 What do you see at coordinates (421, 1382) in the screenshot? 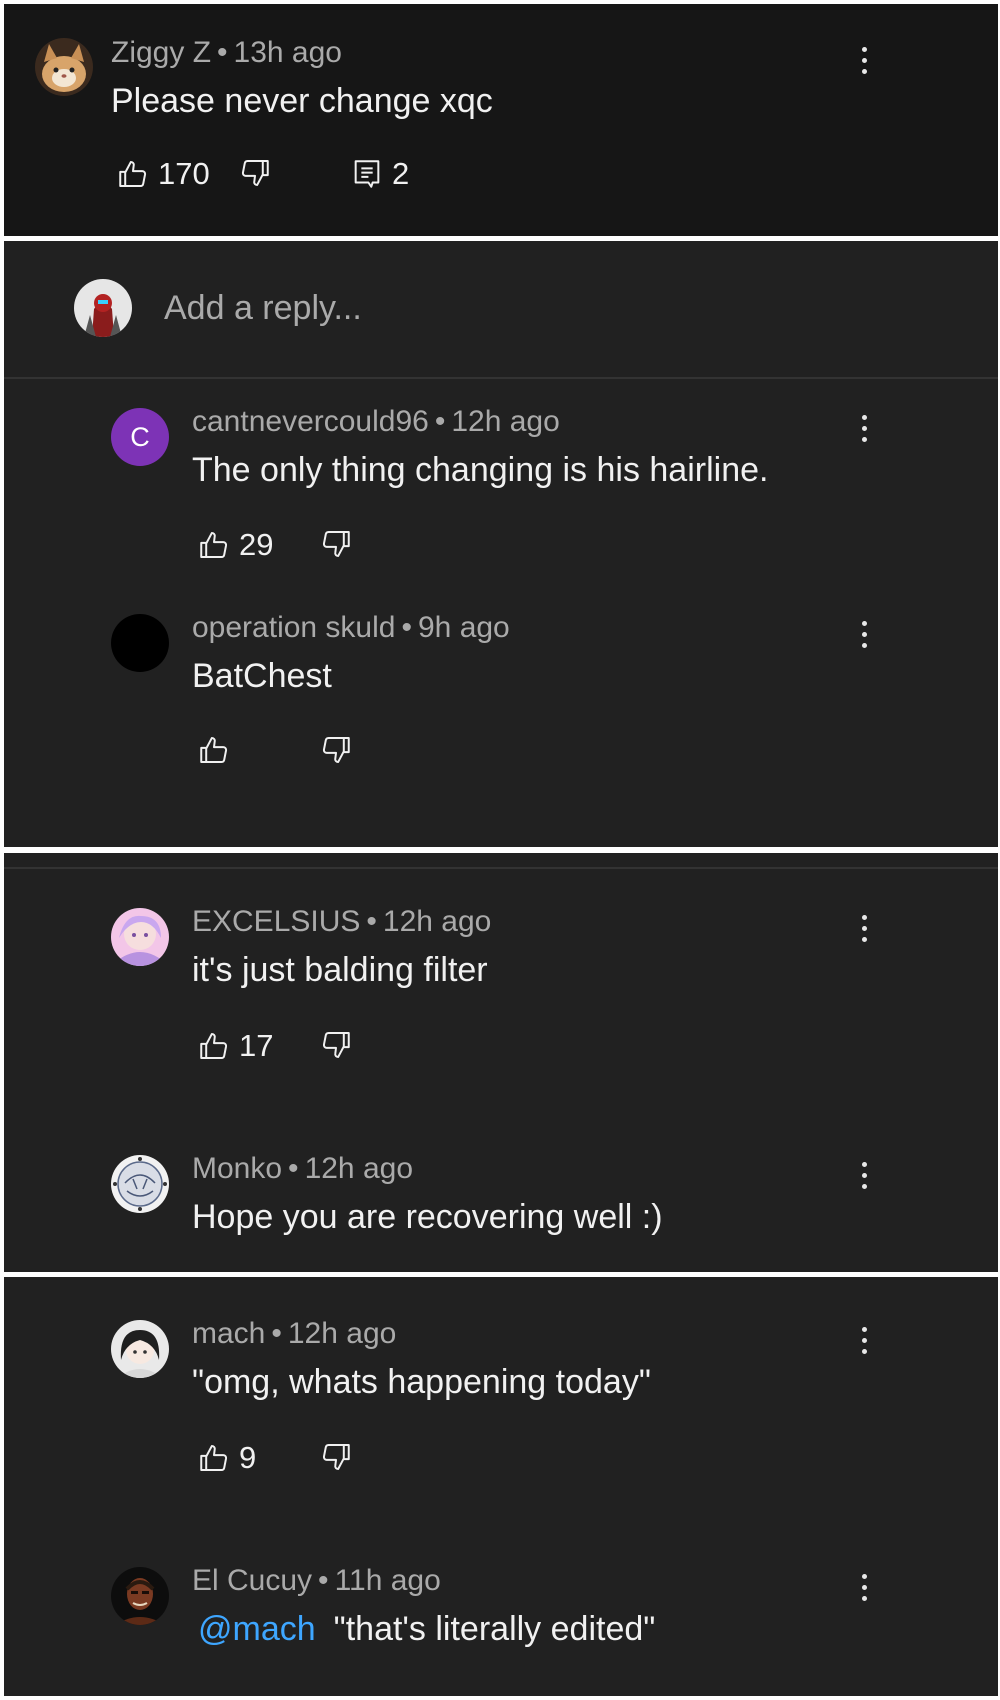
I see `reply-text: "omg, whats happening today"` at bounding box center [421, 1382].